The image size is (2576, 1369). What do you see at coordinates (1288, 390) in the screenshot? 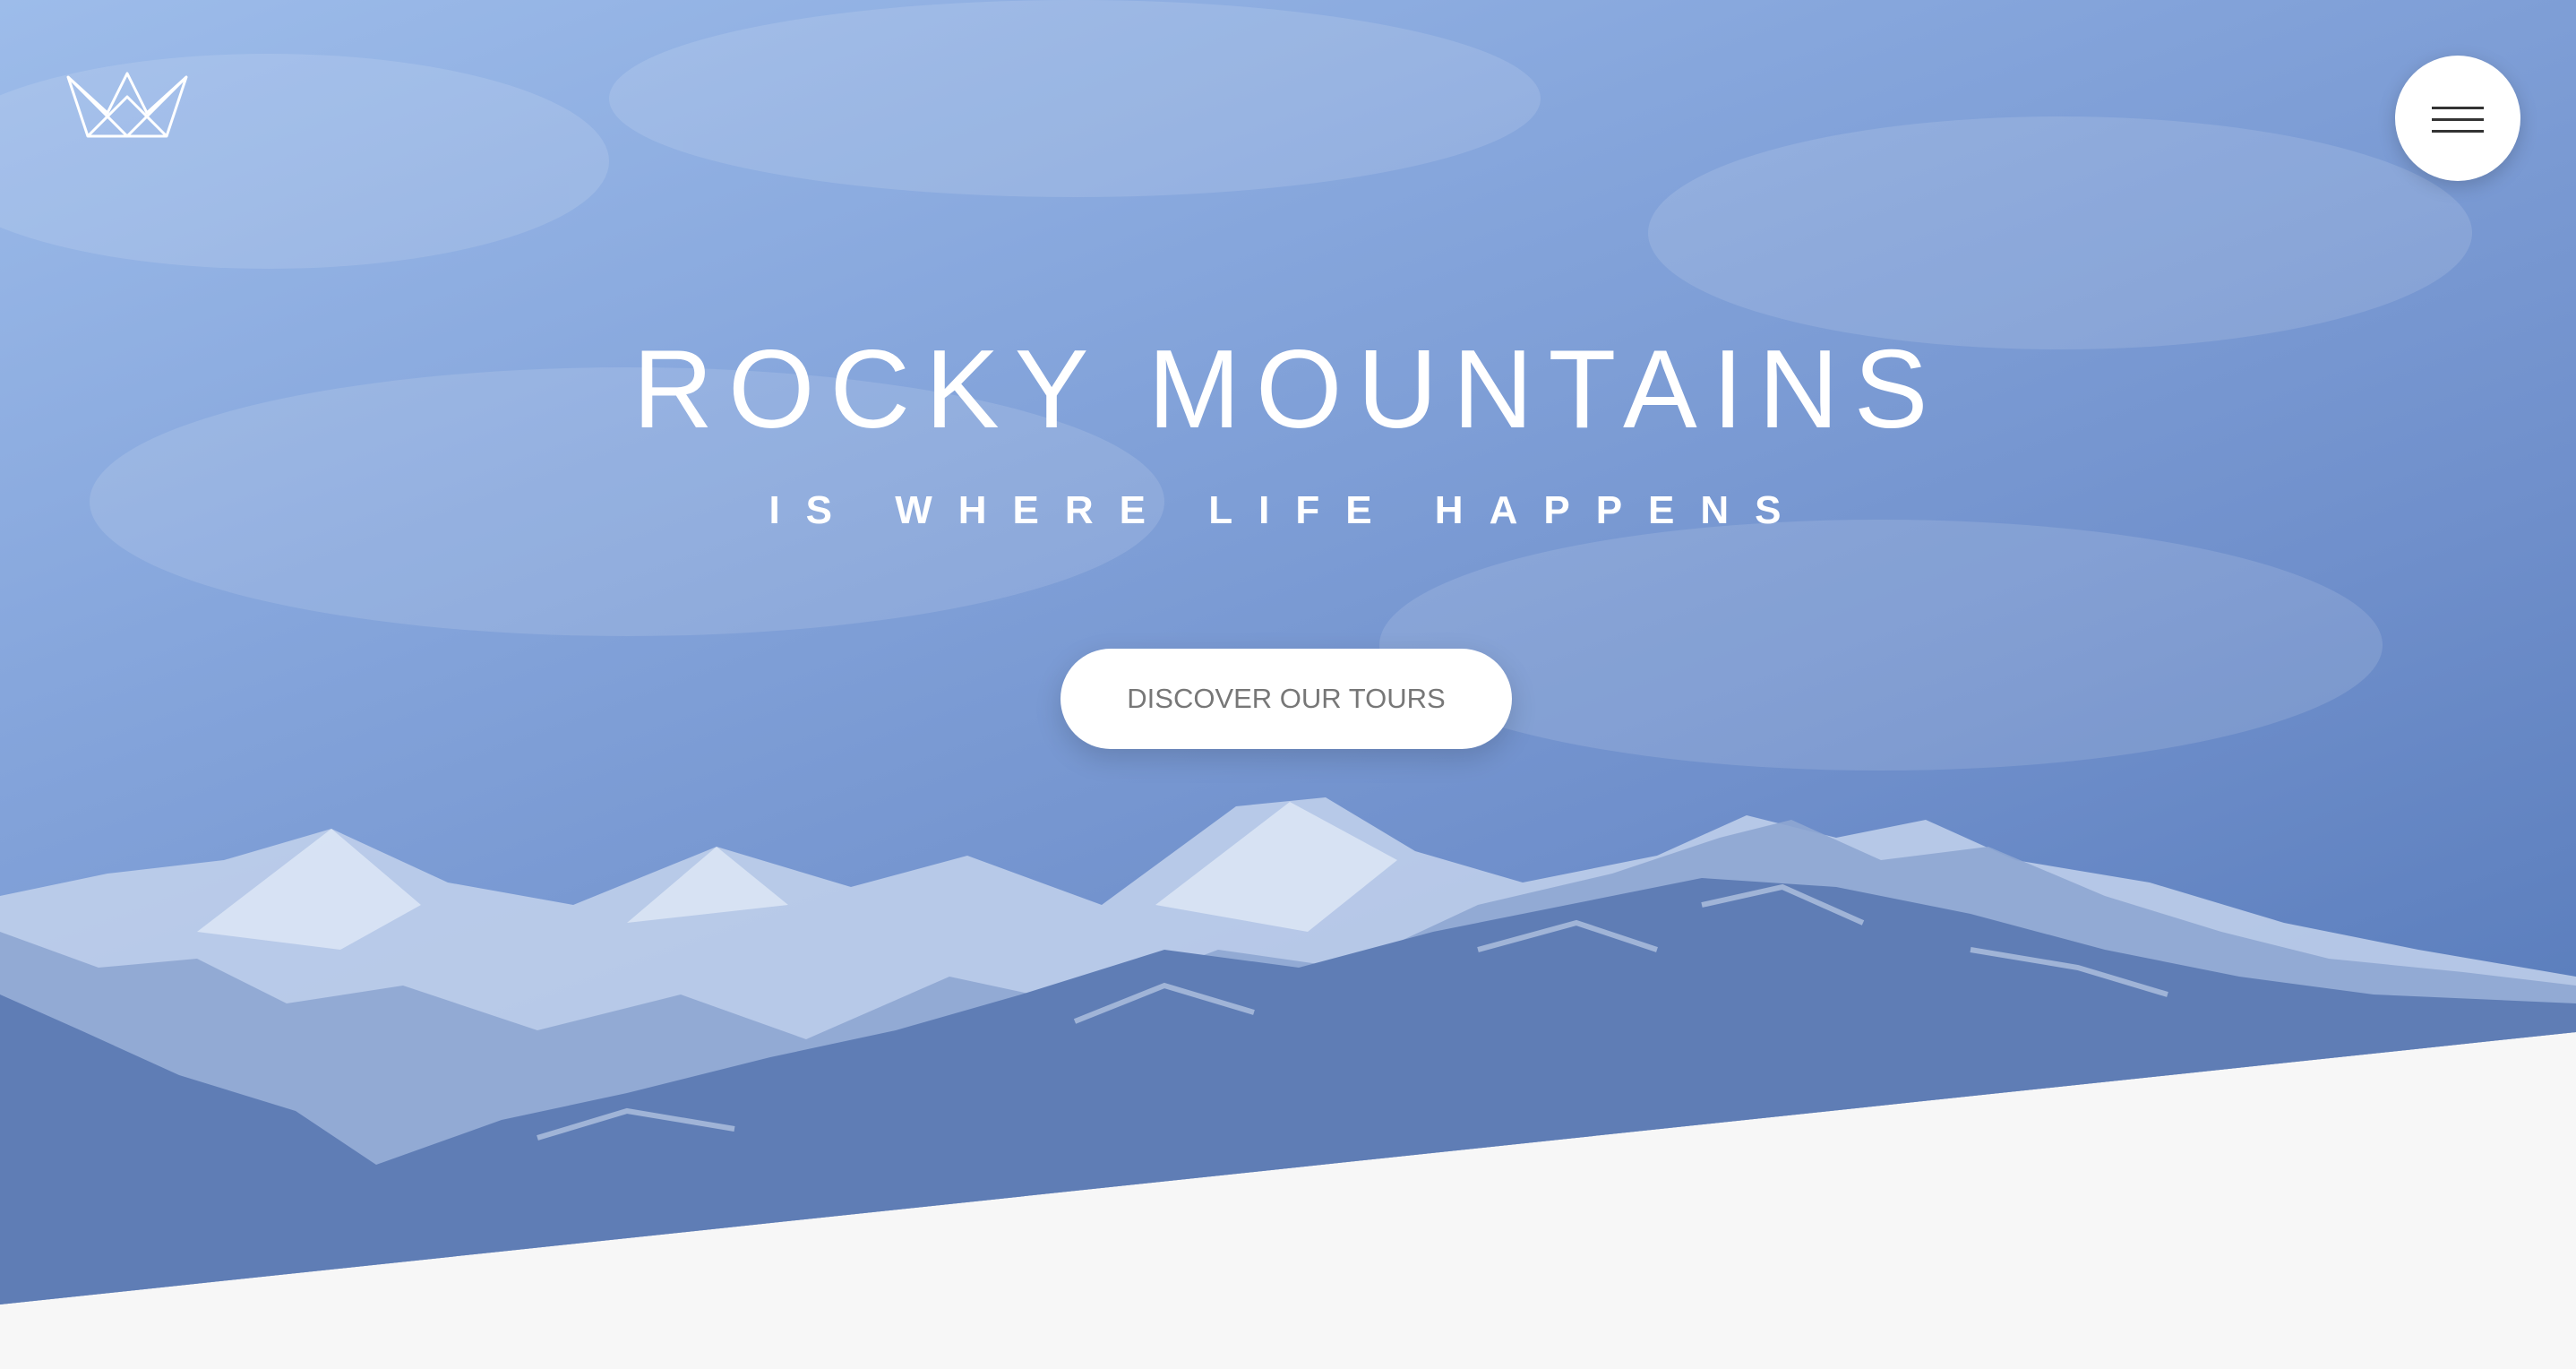
I see `hero-title: ROCKY MOUNTAINS` at bounding box center [1288, 390].